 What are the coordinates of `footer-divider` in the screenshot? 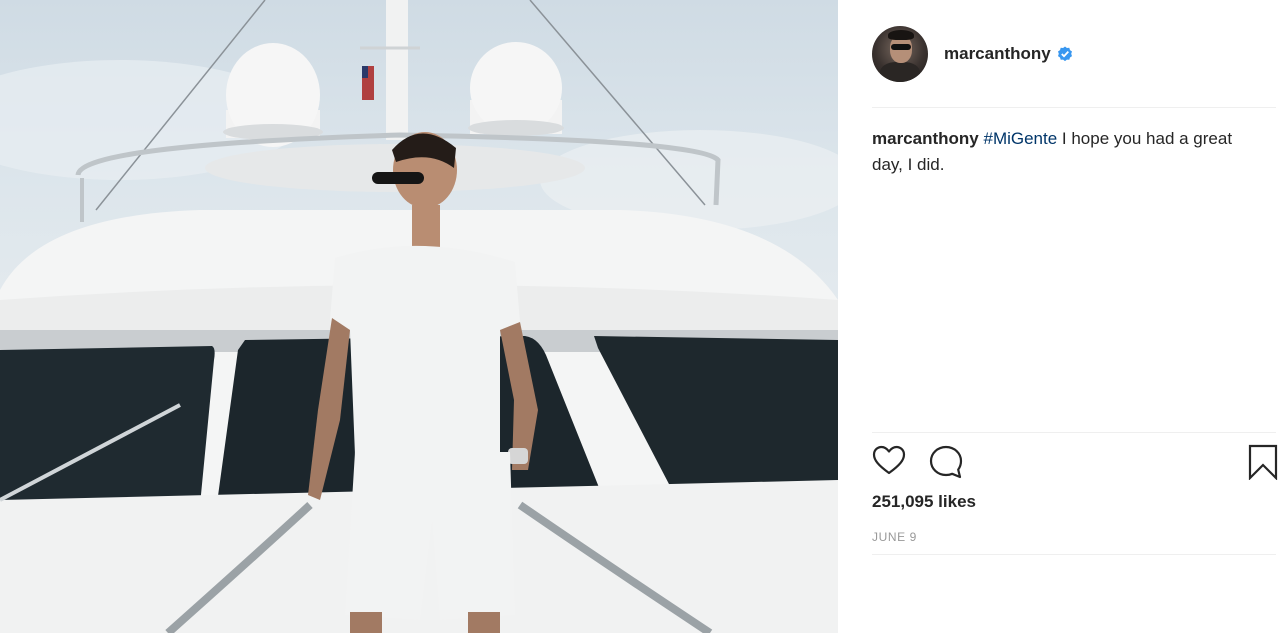 It's located at (1074, 554).